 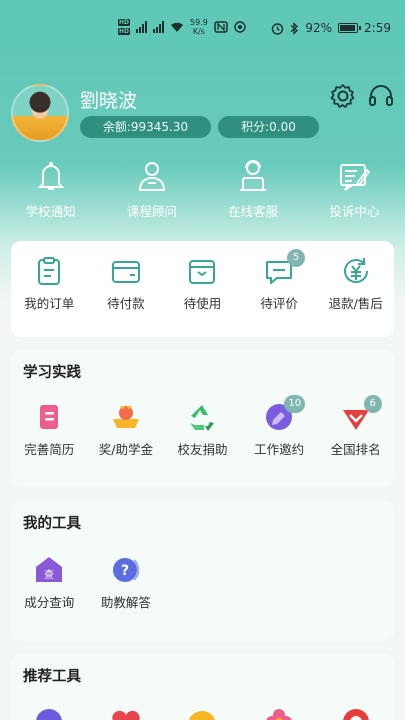 I want to click on app-notification-icon, so click(x=240, y=27).